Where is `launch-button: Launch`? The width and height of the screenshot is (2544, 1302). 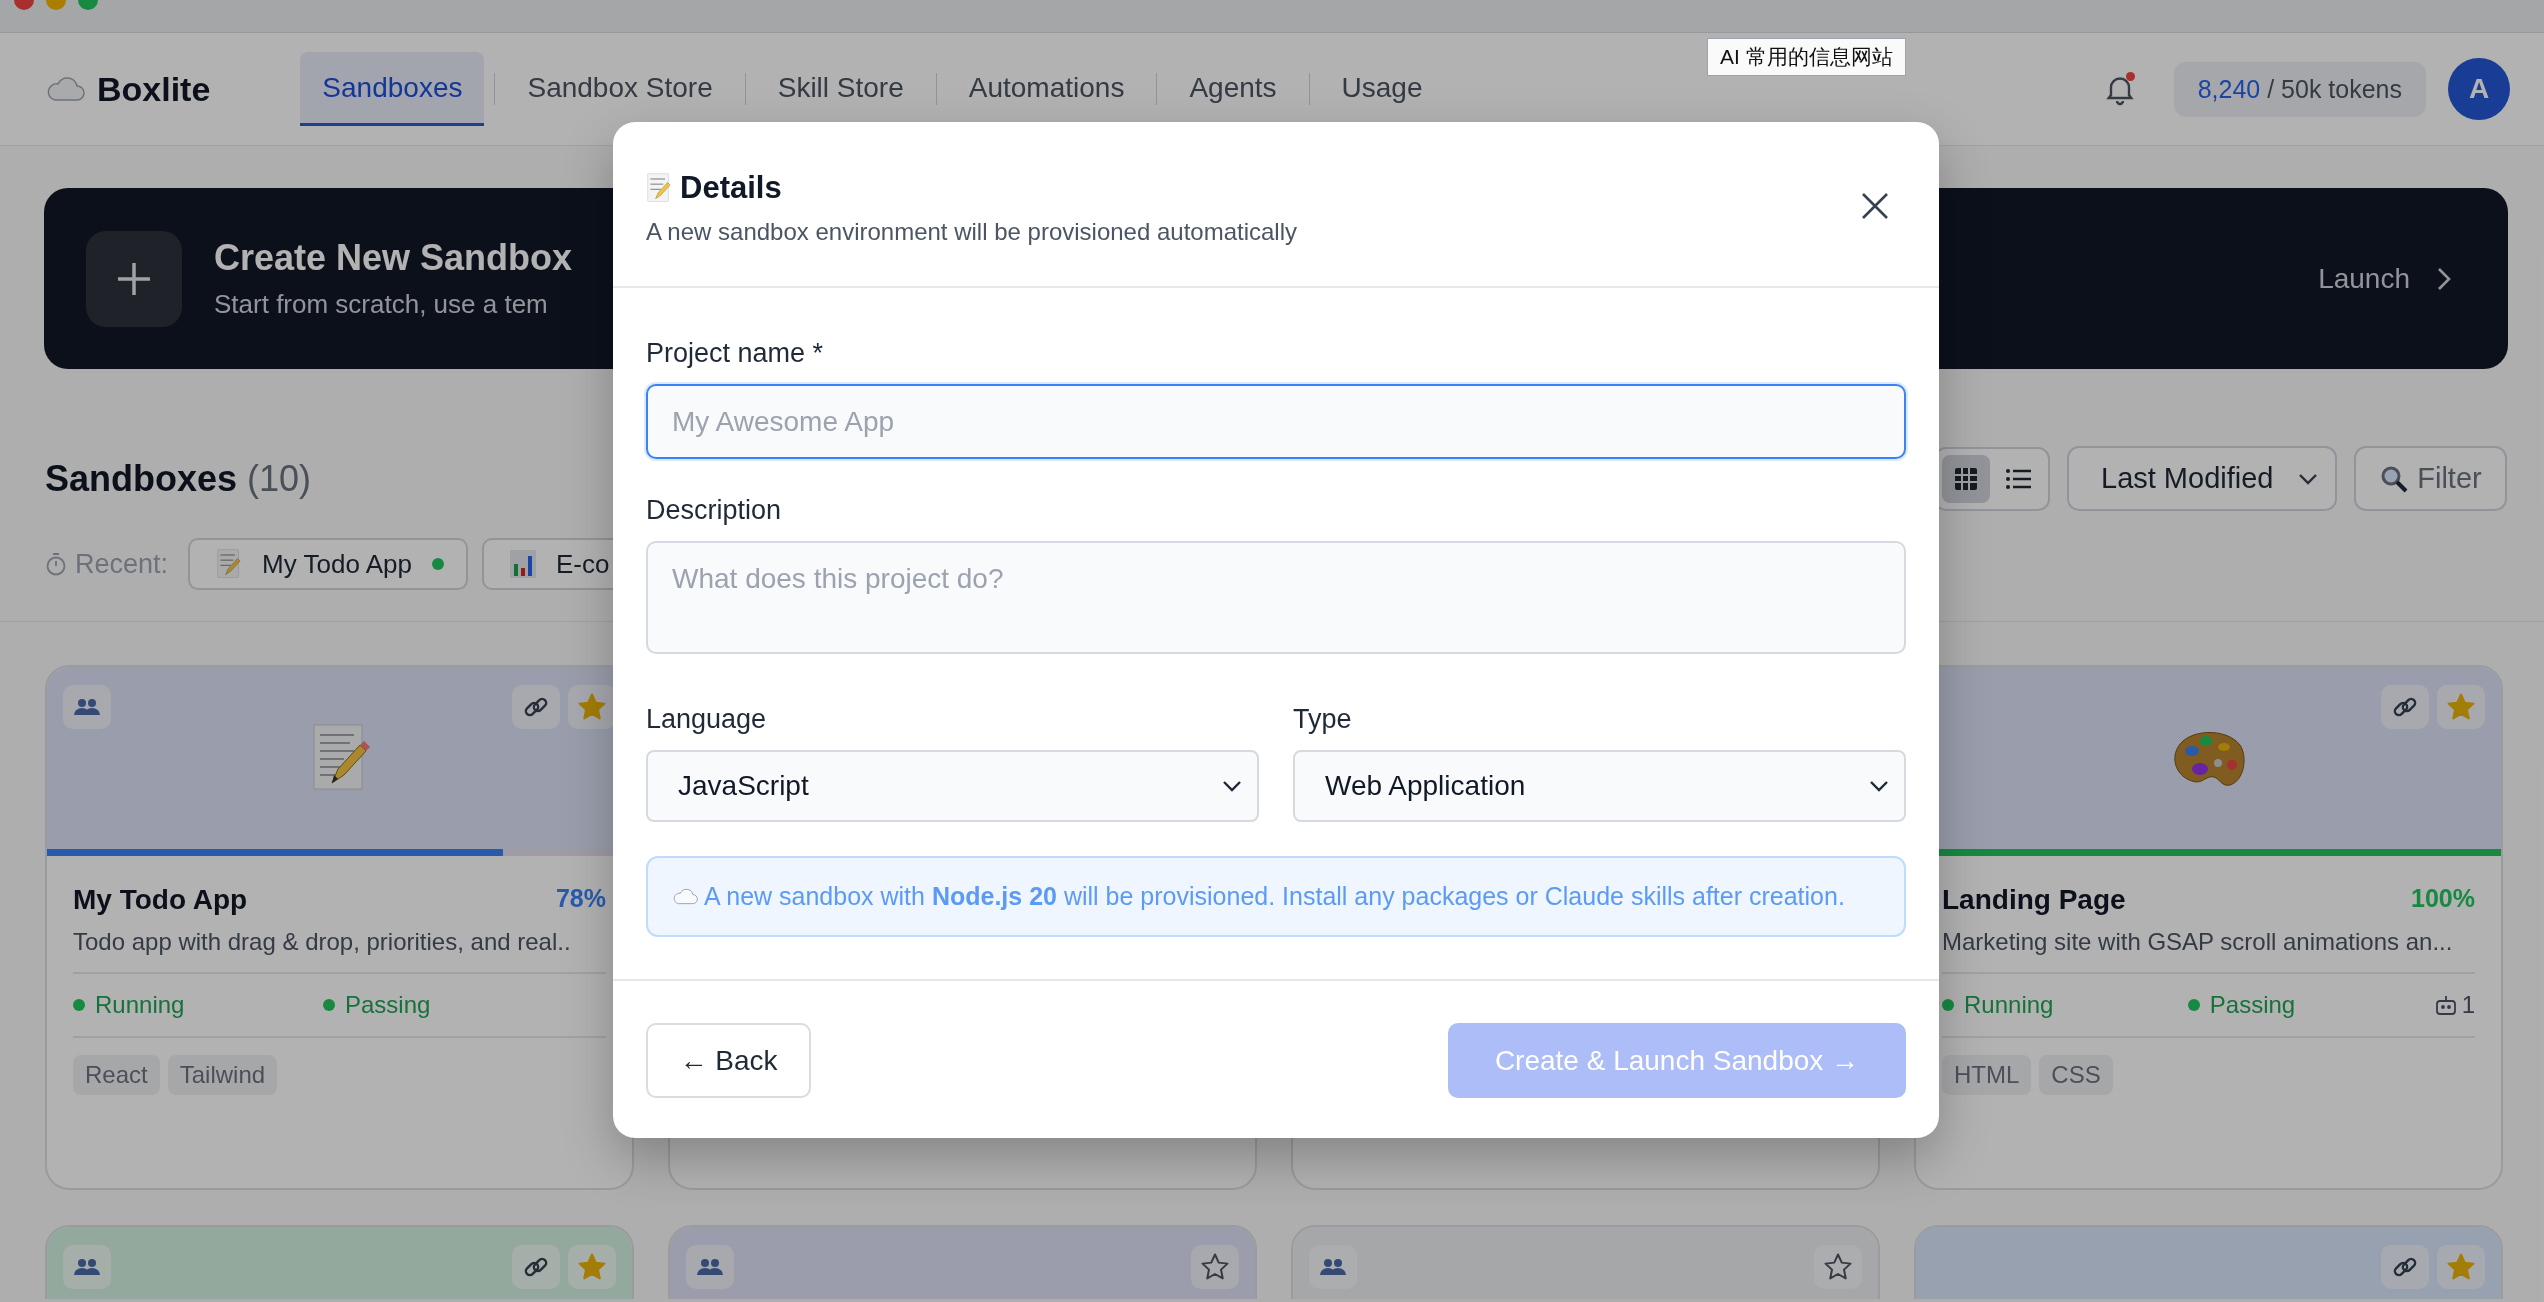 launch-button: Launch is located at coordinates (2385, 278).